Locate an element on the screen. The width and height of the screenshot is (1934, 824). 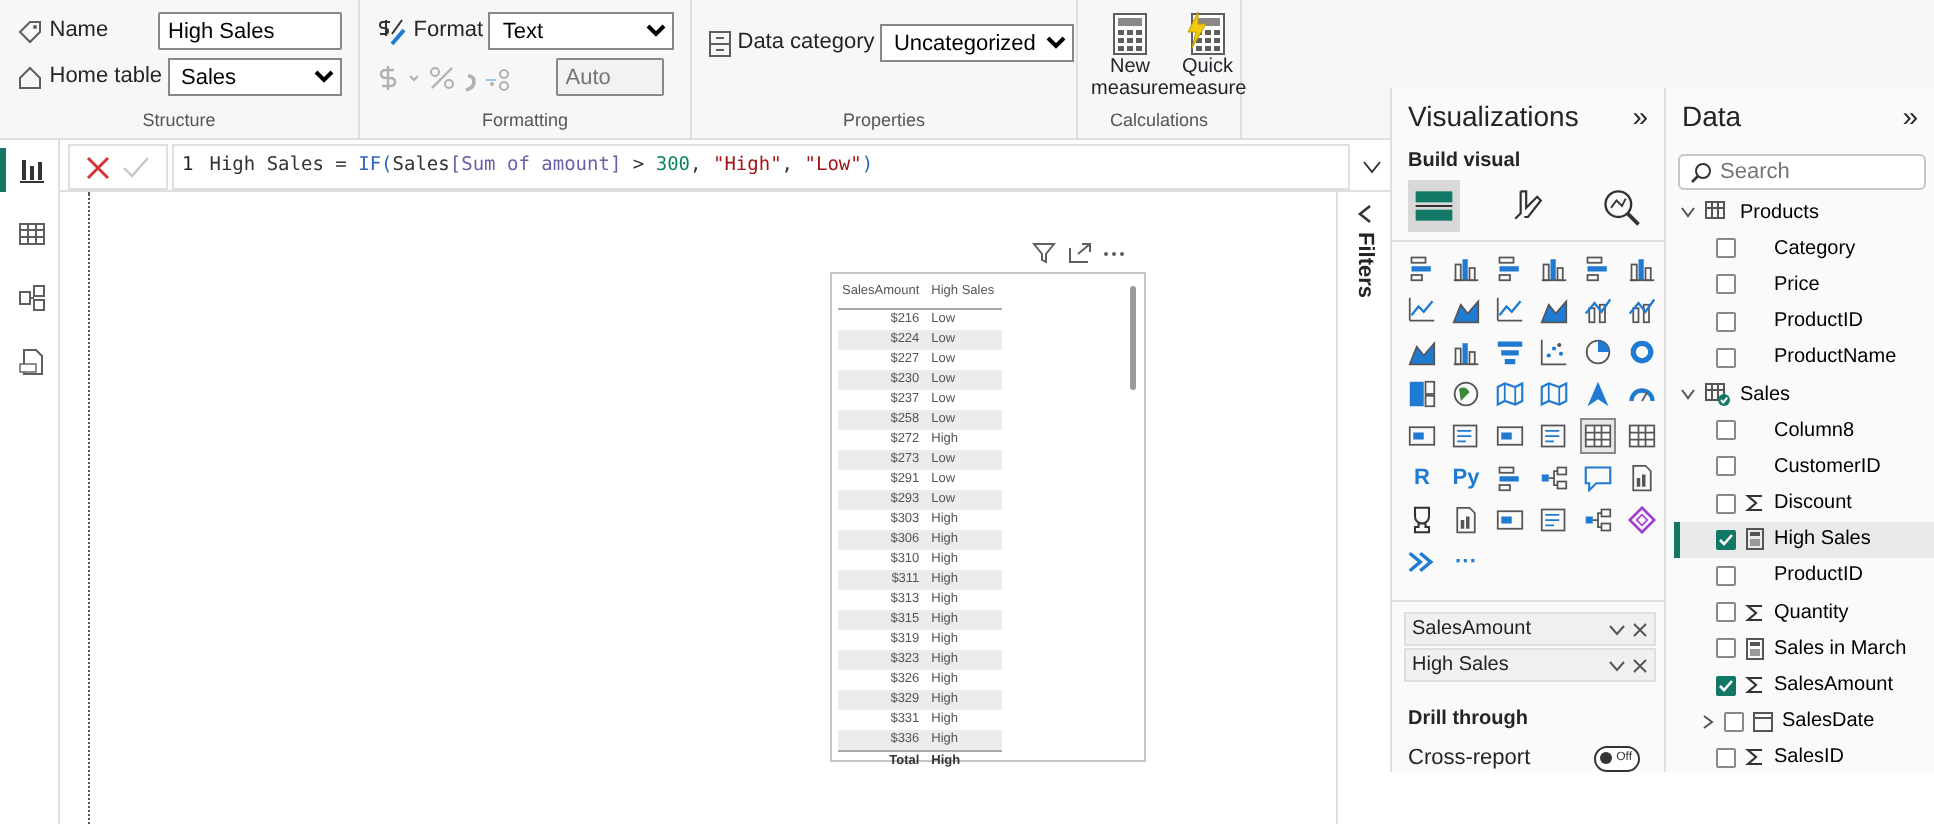
table-node: Sales is located at coordinates (1804, 394).